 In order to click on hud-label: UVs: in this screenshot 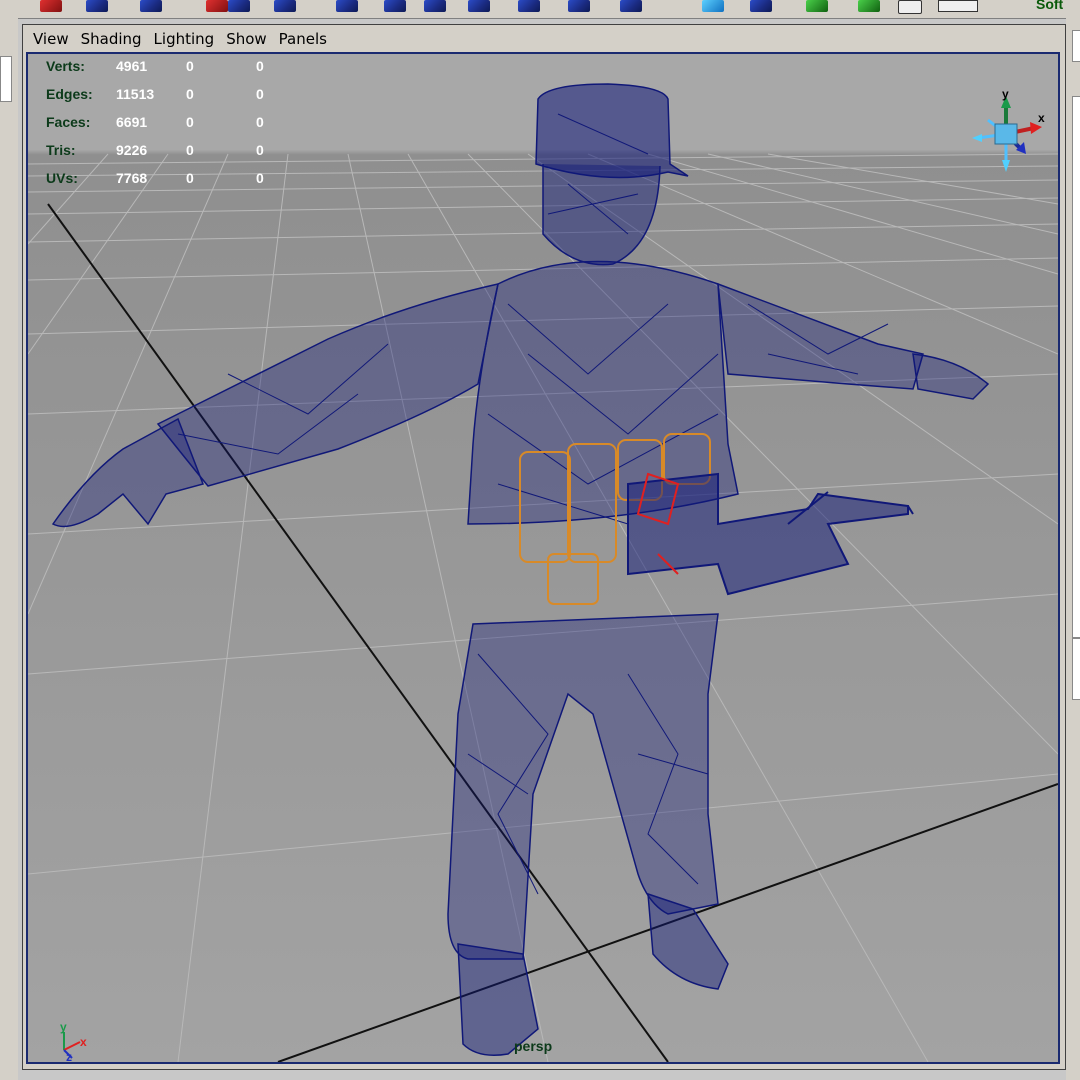, I will do `click(62, 178)`.